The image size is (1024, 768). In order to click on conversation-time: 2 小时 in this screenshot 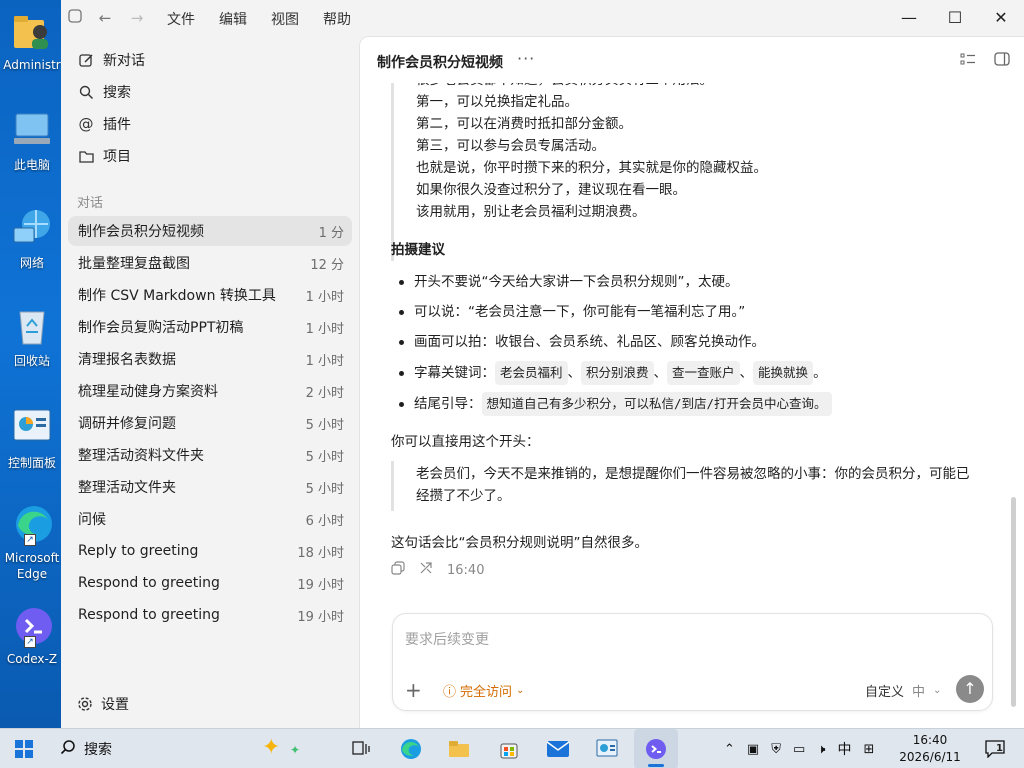, I will do `click(324, 393)`.